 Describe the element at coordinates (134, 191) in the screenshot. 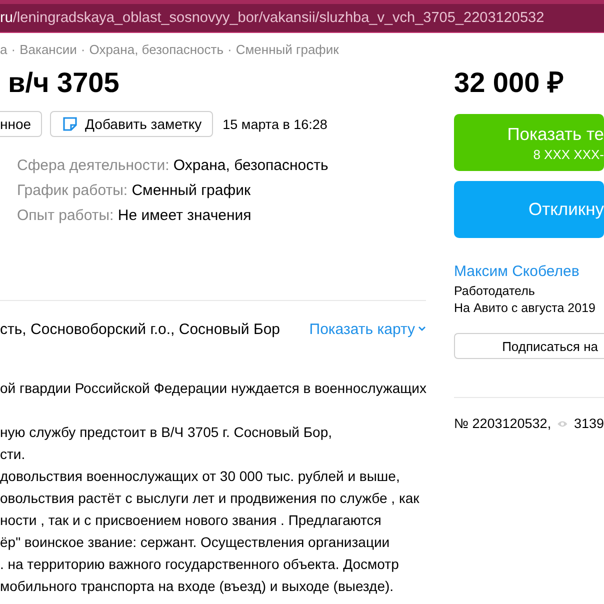

I see `param-row-text: График работы: Сменный график` at that location.